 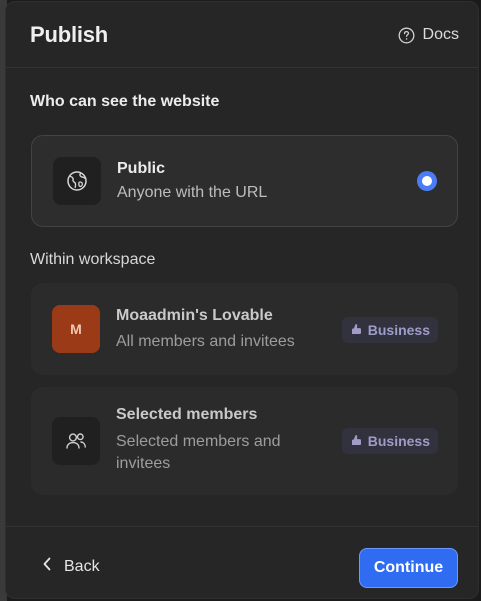 I want to click on workspace-description: All members and invitees, so click(x=205, y=341).